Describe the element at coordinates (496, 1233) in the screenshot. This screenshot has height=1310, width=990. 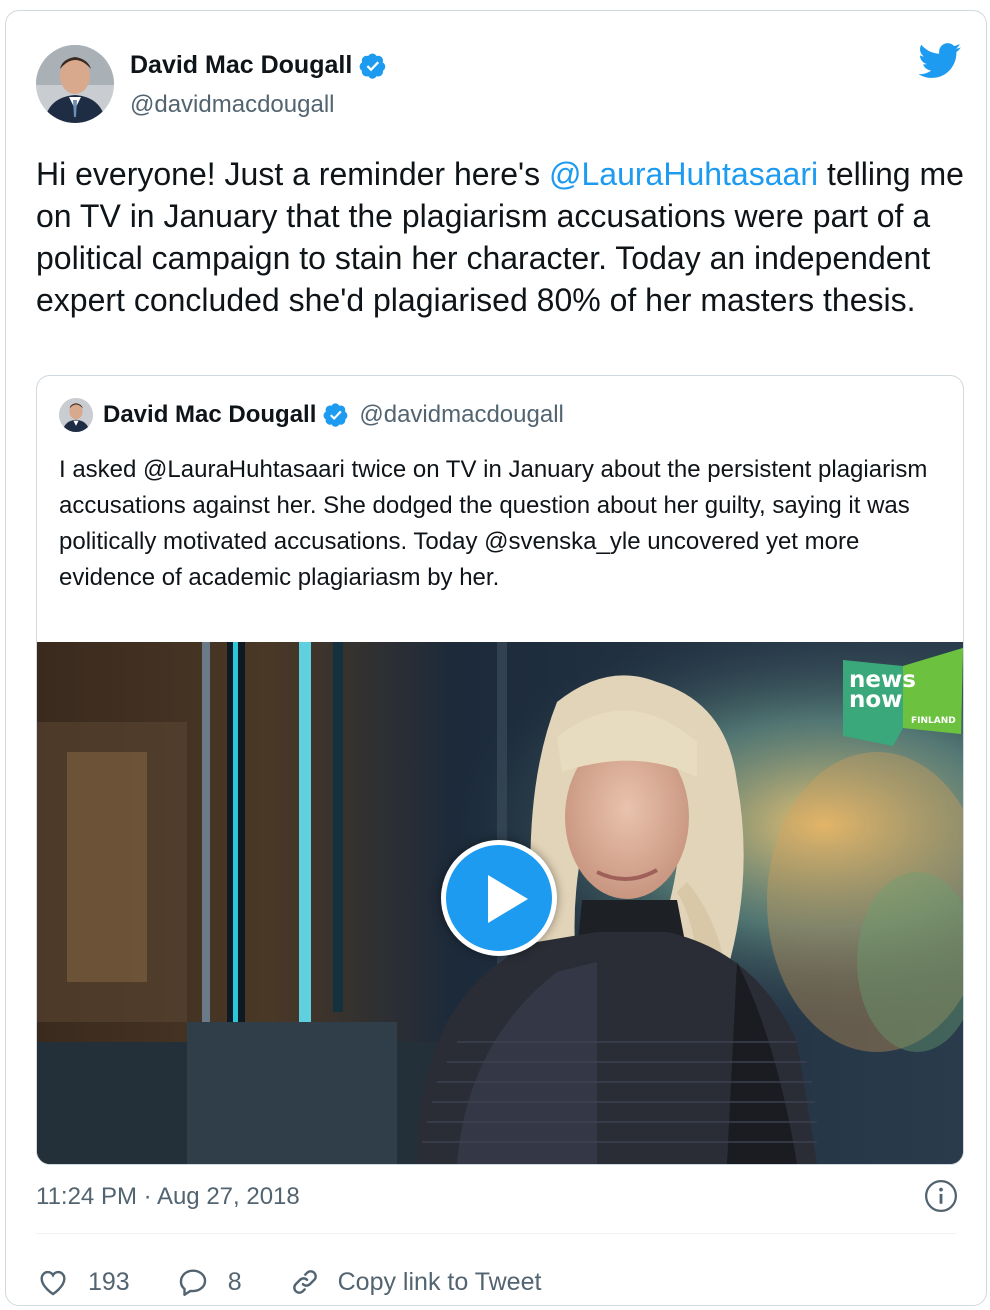
I see `divider` at that location.